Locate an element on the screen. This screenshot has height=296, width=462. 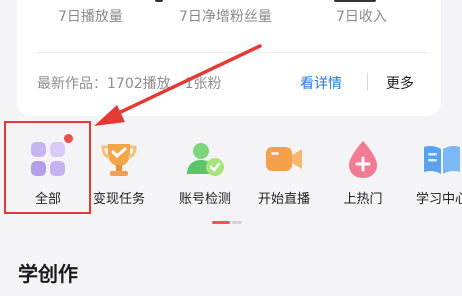
stats-row: 7日播放量 7日净增粉丝量 7日收入 is located at coordinates (229, 16).